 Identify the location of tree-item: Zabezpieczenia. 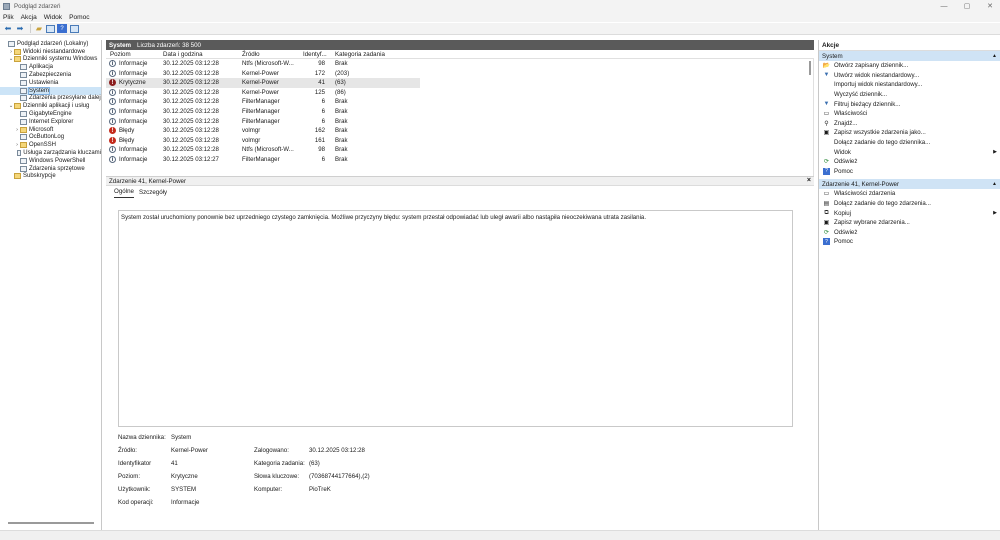
(50, 75).